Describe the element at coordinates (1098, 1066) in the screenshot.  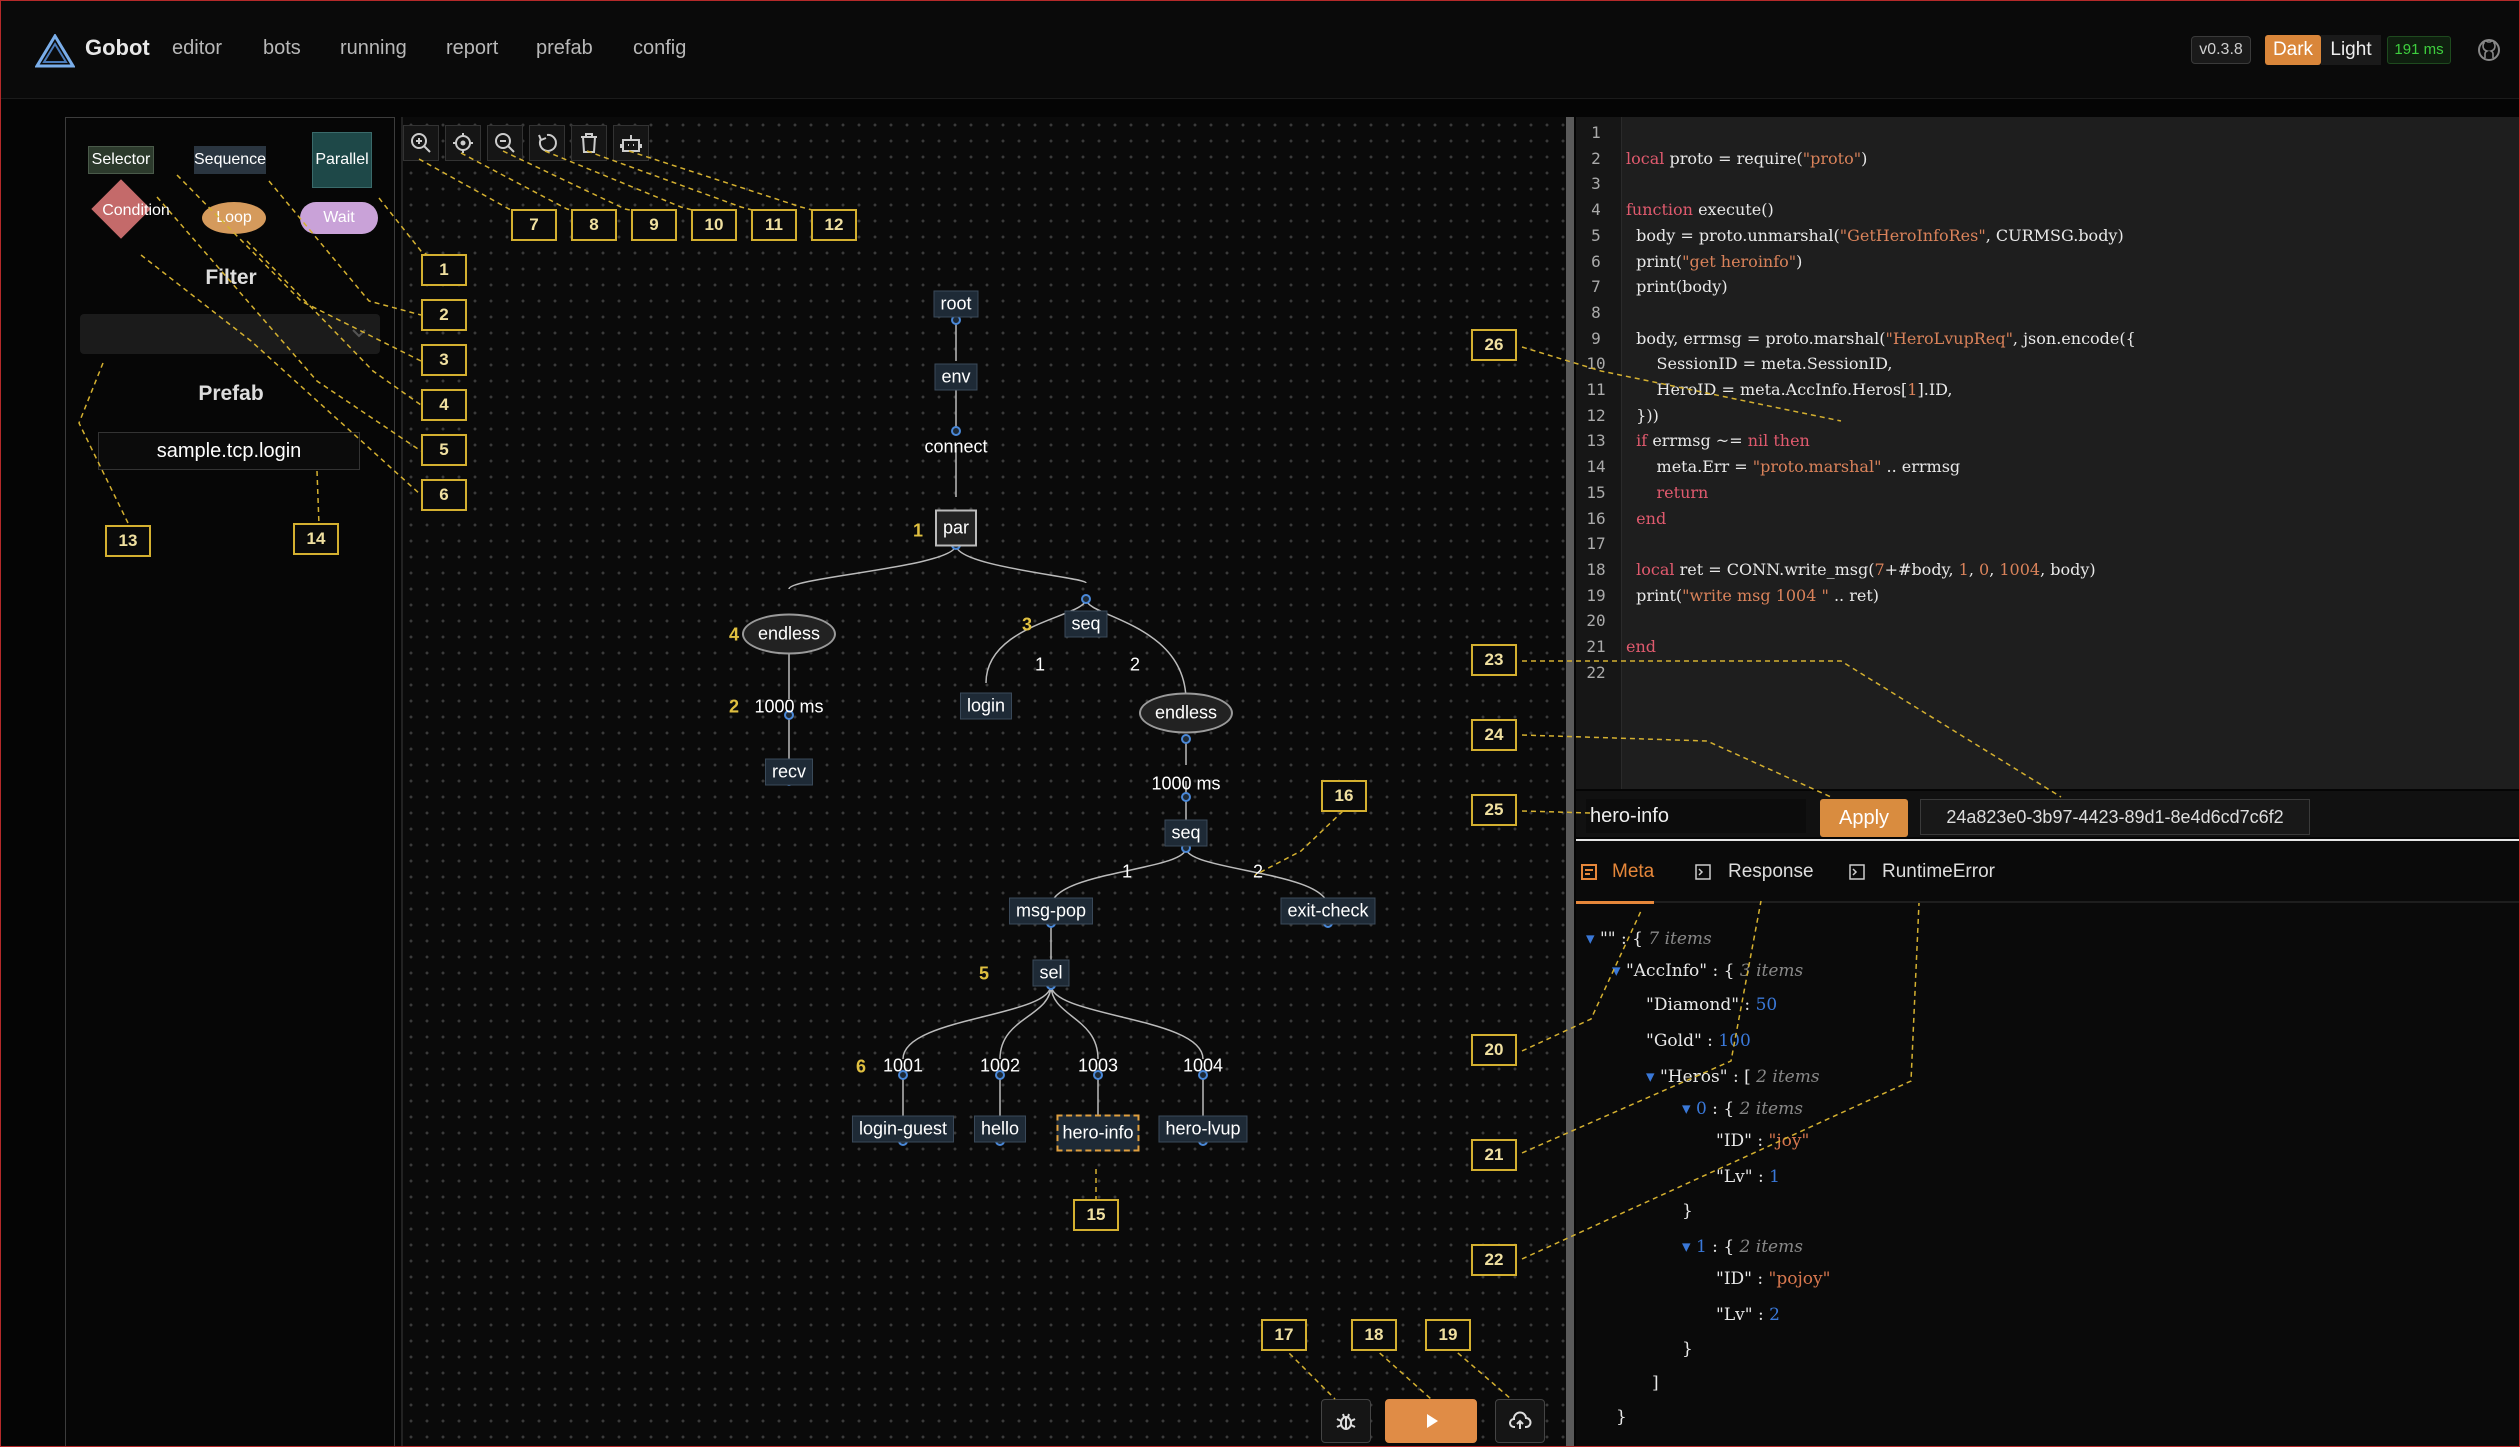
I see `tree-node-1003: 1003` at that location.